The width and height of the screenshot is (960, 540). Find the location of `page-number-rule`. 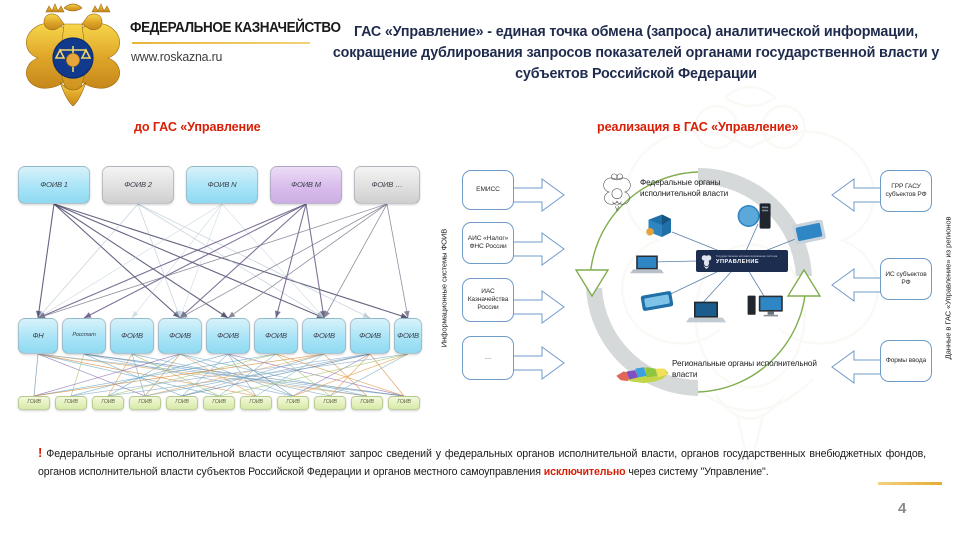

page-number-rule is located at coordinates (910, 483).